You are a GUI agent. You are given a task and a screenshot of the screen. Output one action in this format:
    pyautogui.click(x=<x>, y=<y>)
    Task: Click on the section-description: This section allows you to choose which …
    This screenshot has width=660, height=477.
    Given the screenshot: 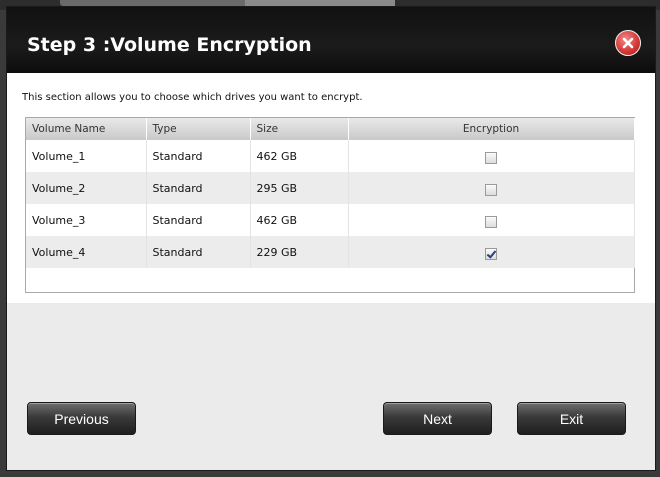 What is the action you would take?
    pyautogui.click(x=192, y=97)
    